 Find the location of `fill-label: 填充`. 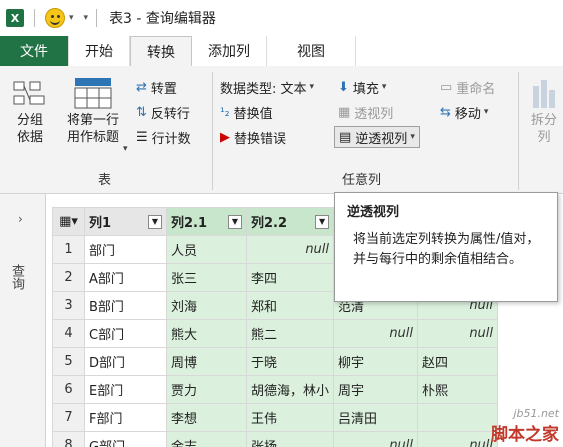

fill-label: 填充 is located at coordinates (365, 89).